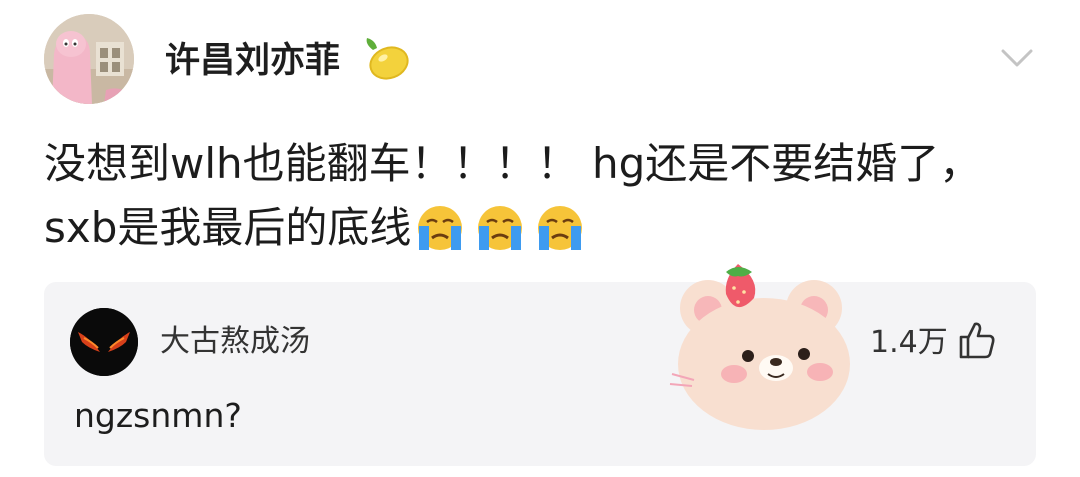  I want to click on reply-author-avatar, so click(104, 342).